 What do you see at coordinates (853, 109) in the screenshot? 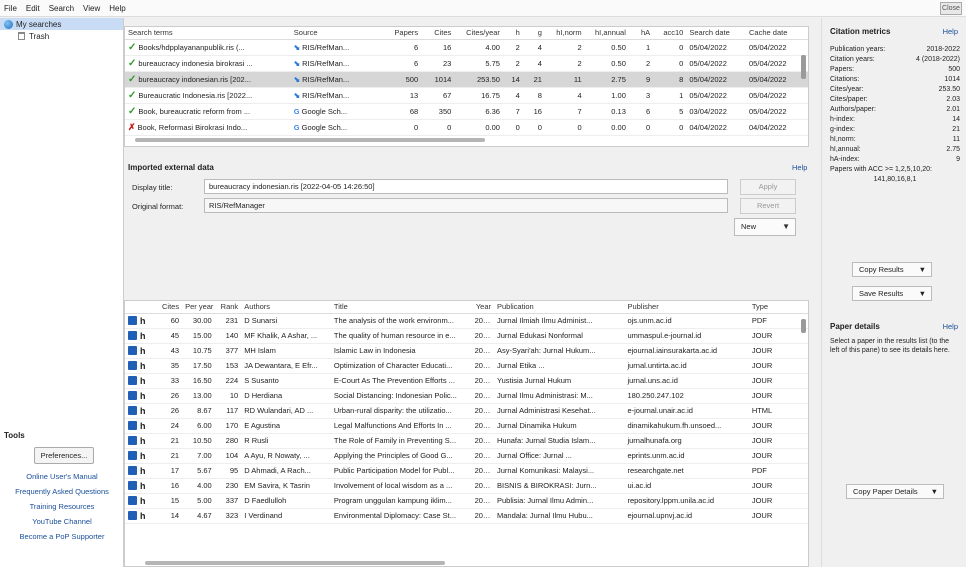
I see `metric-label: Authors/paper:` at bounding box center [853, 109].